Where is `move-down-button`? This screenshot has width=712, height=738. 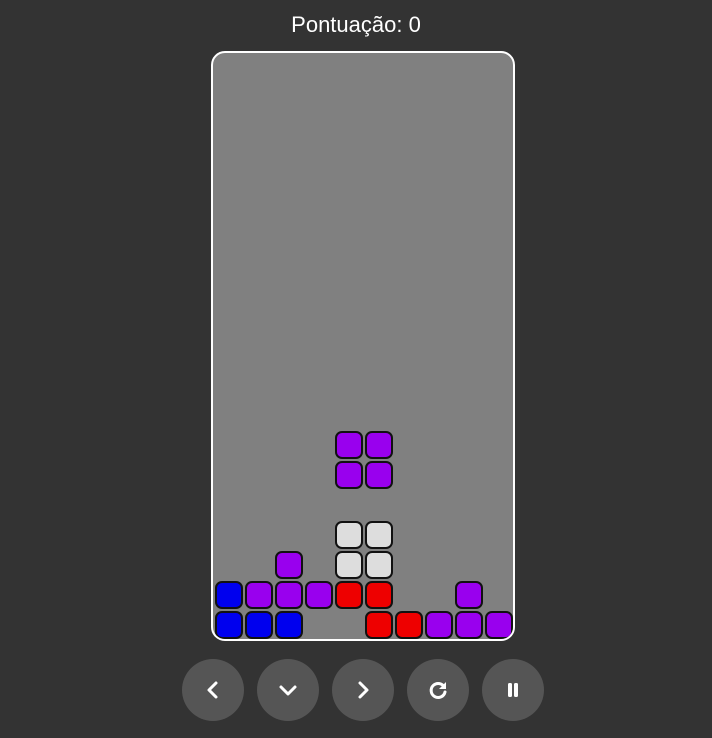 move-down-button is located at coordinates (288, 690).